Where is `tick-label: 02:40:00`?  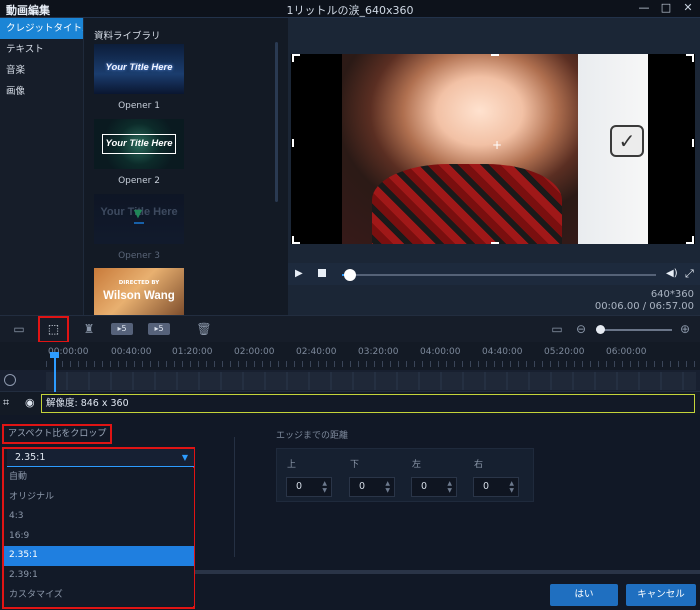 tick-label: 02:40:00 is located at coordinates (316, 352).